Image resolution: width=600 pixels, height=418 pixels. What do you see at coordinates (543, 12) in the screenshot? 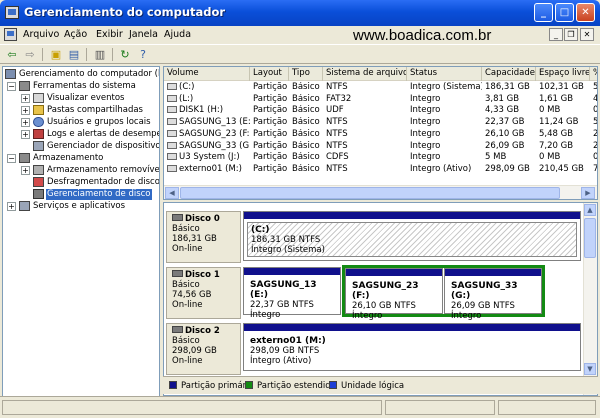
I see `minimize-button: _` at bounding box center [543, 12].